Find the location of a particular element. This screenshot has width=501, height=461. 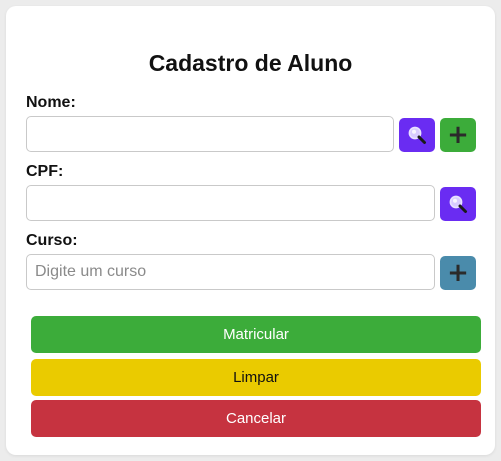

nome-input is located at coordinates (210, 134).